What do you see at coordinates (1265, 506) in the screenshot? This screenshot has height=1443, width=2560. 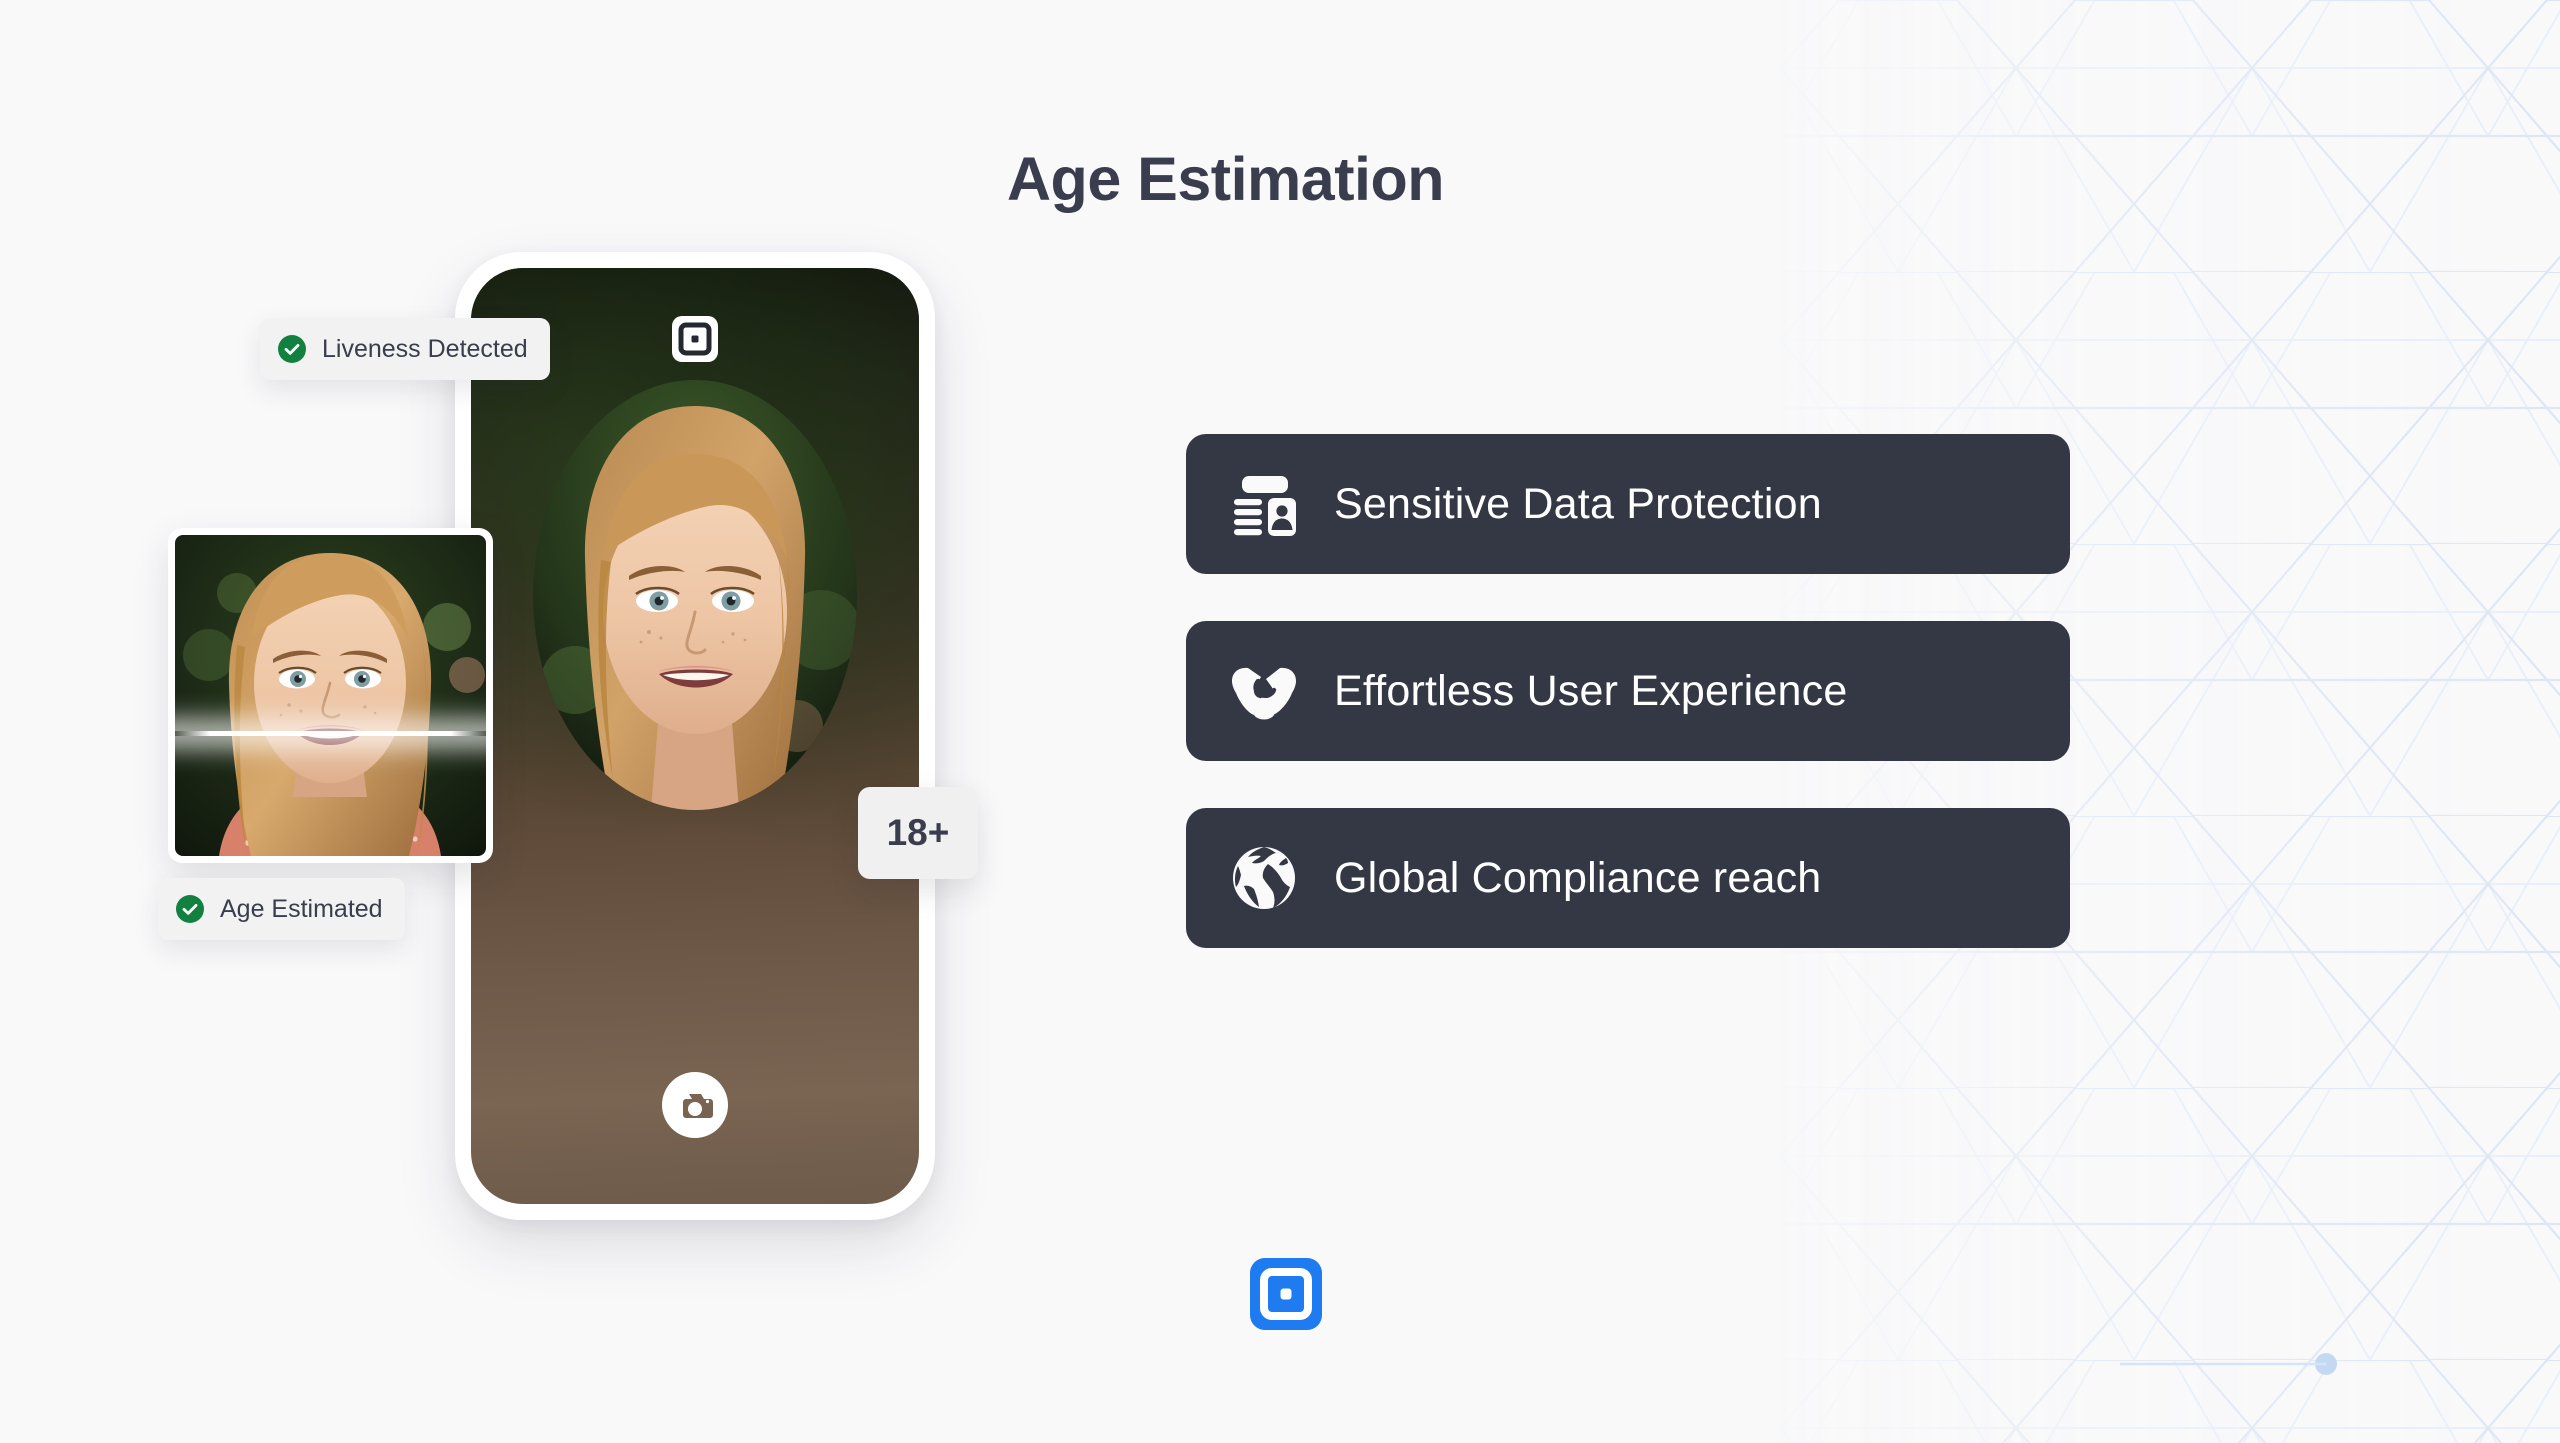 I see `id-card-icon` at bounding box center [1265, 506].